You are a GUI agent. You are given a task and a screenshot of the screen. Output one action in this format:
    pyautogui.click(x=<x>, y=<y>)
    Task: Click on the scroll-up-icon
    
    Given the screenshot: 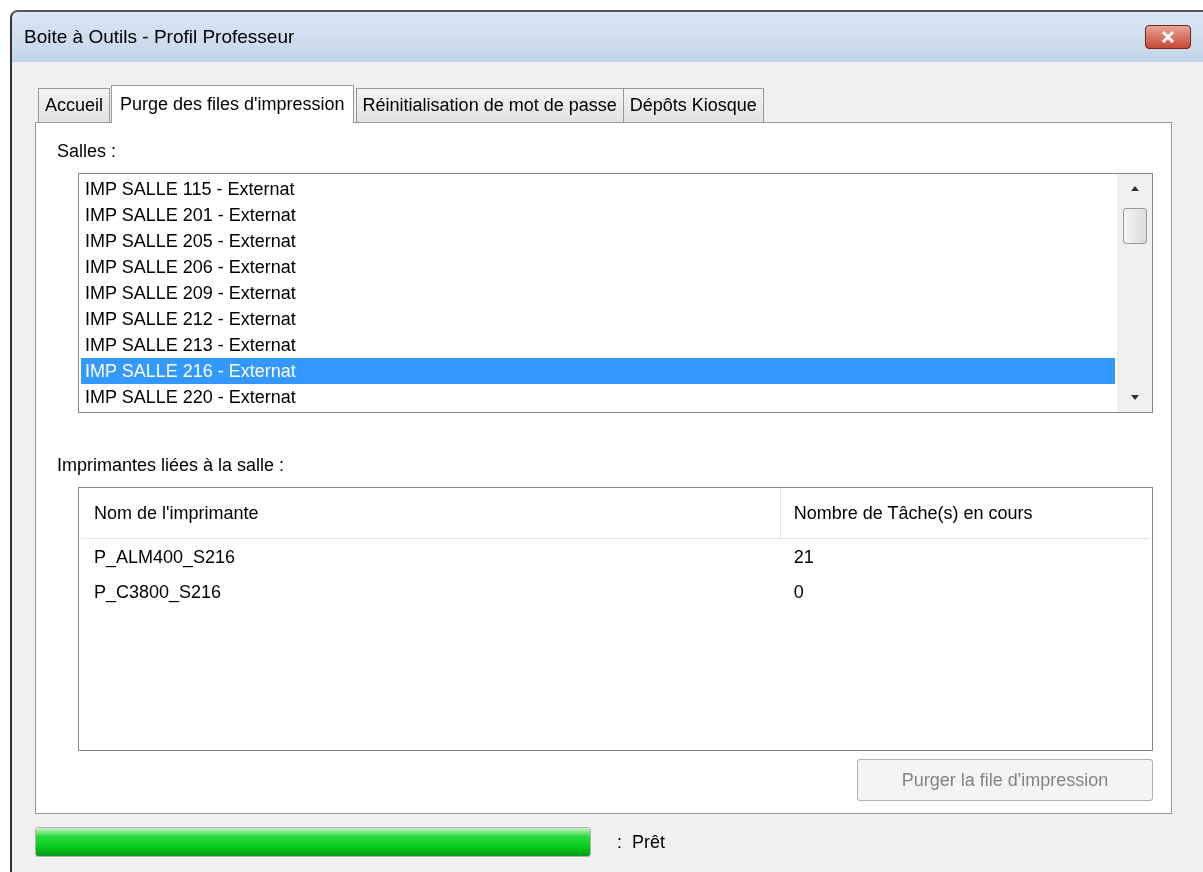 What is the action you would take?
    pyautogui.click(x=1134, y=188)
    